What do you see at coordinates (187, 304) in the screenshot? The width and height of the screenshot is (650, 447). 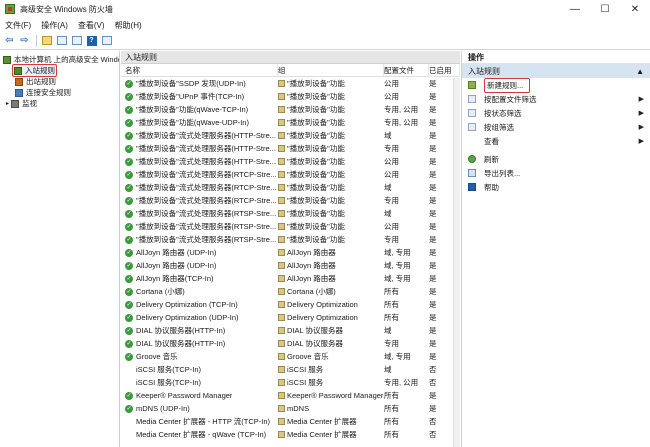 I see `rule-name: Delivery Optimization (TCP-In)` at bounding box center [187, 304].